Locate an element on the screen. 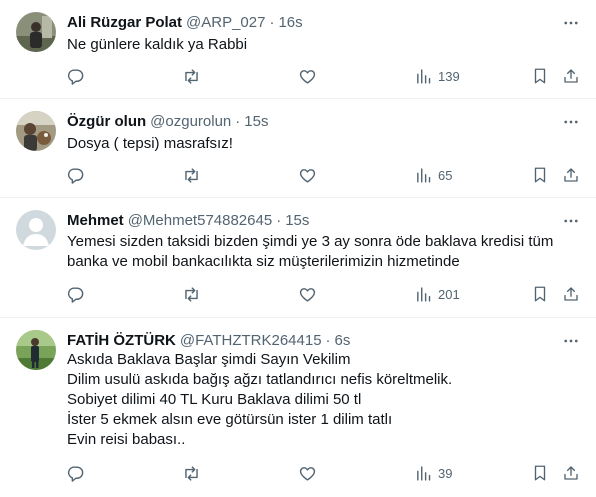 Image resolution: width=596 pixels, height=497 pixels. views-count: 139 is located at coordinates (449, 76).